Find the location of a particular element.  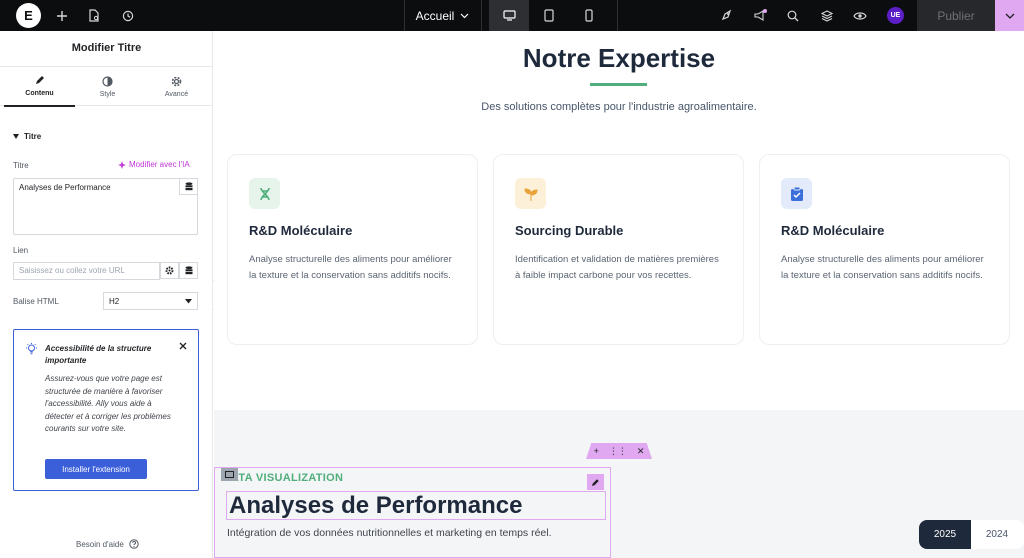

ai-edit-link: Modifier avec l'IA is located at coordinates (154, 164).